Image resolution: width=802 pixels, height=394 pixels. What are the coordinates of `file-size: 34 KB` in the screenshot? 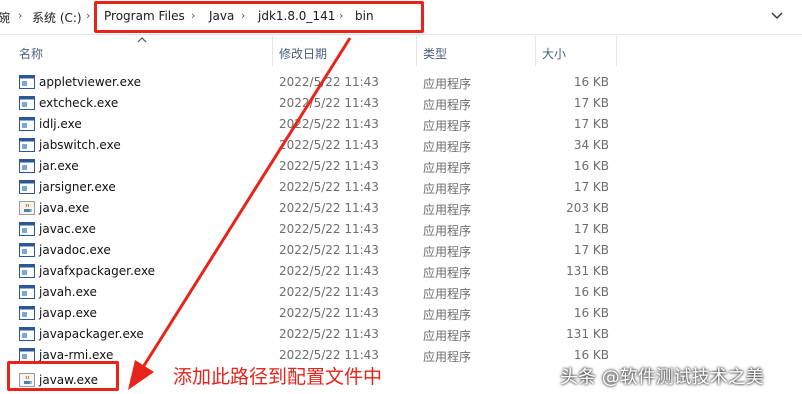 It's located at (591, 145).